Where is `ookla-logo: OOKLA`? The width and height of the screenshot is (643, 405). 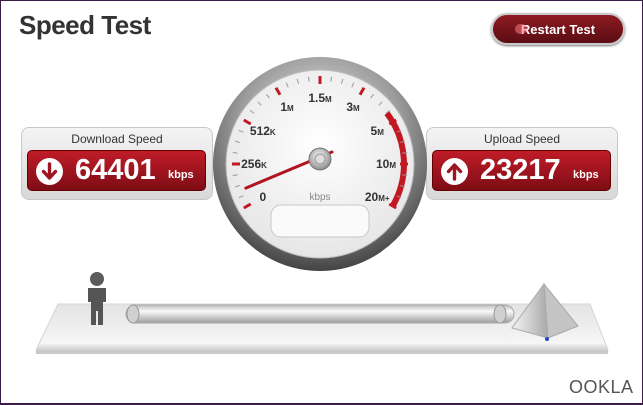
ookla-logo: OOKLA is located at coordinates (601, 387).